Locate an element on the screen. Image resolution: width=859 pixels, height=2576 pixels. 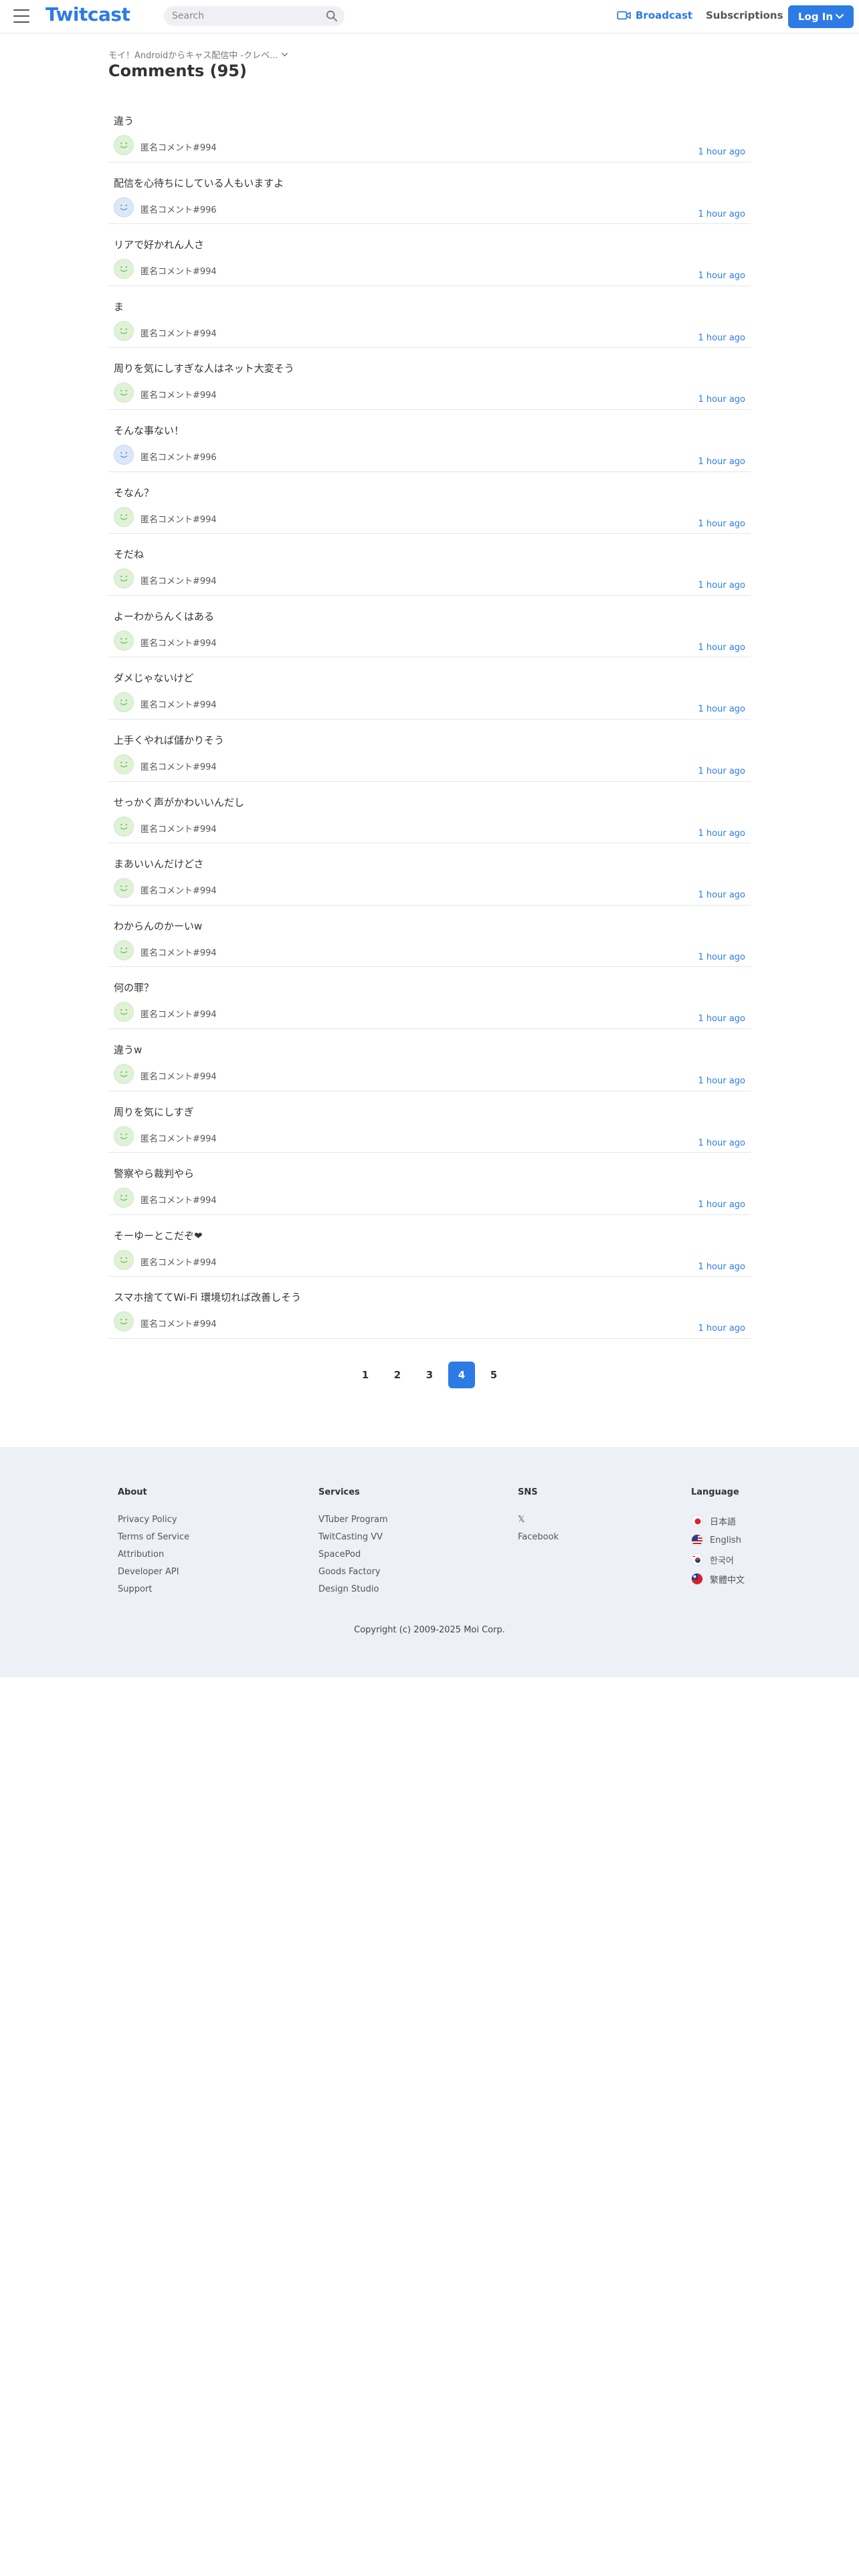
comment-text: わからんのかーいw is located at coordinates (158, 926).